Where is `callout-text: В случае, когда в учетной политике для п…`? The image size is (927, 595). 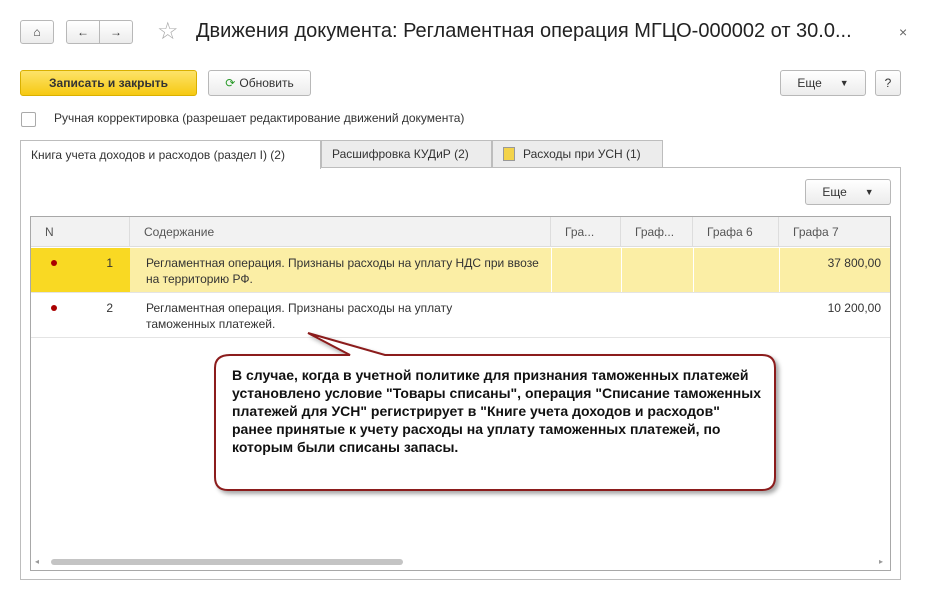
callout-text: В случае, когда в учетной политике для п… is located at coordinates (497, 411).